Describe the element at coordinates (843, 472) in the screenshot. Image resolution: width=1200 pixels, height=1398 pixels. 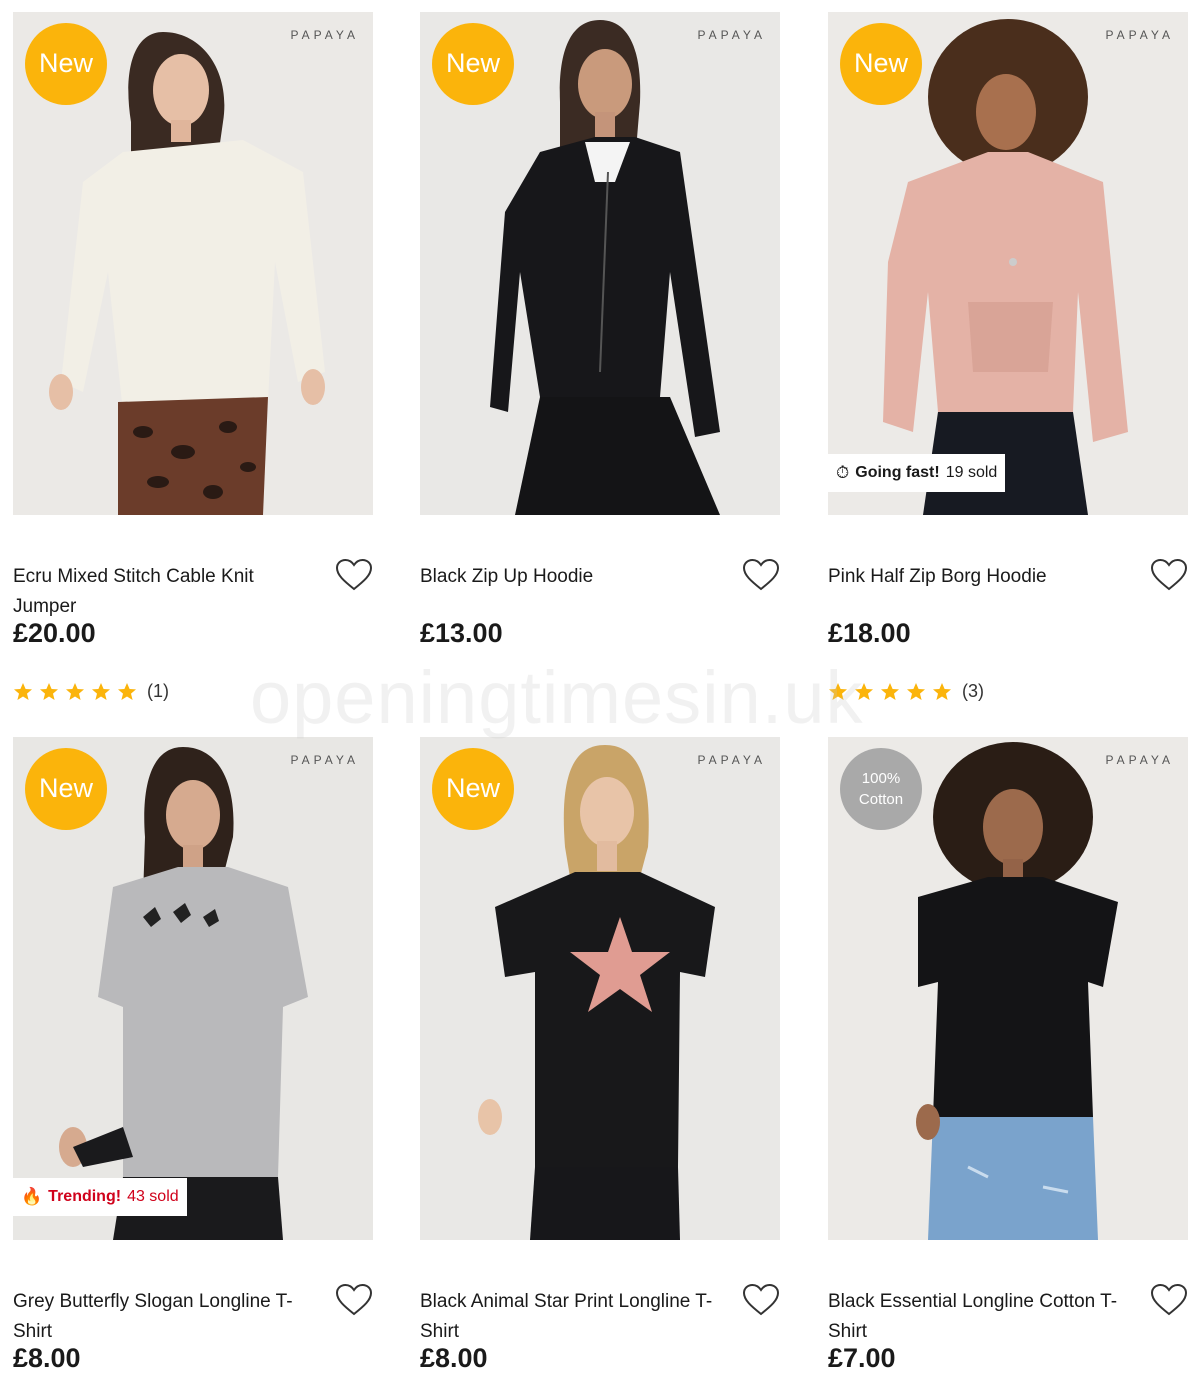
I see `stopwatch-icon: ⏱` at that location.